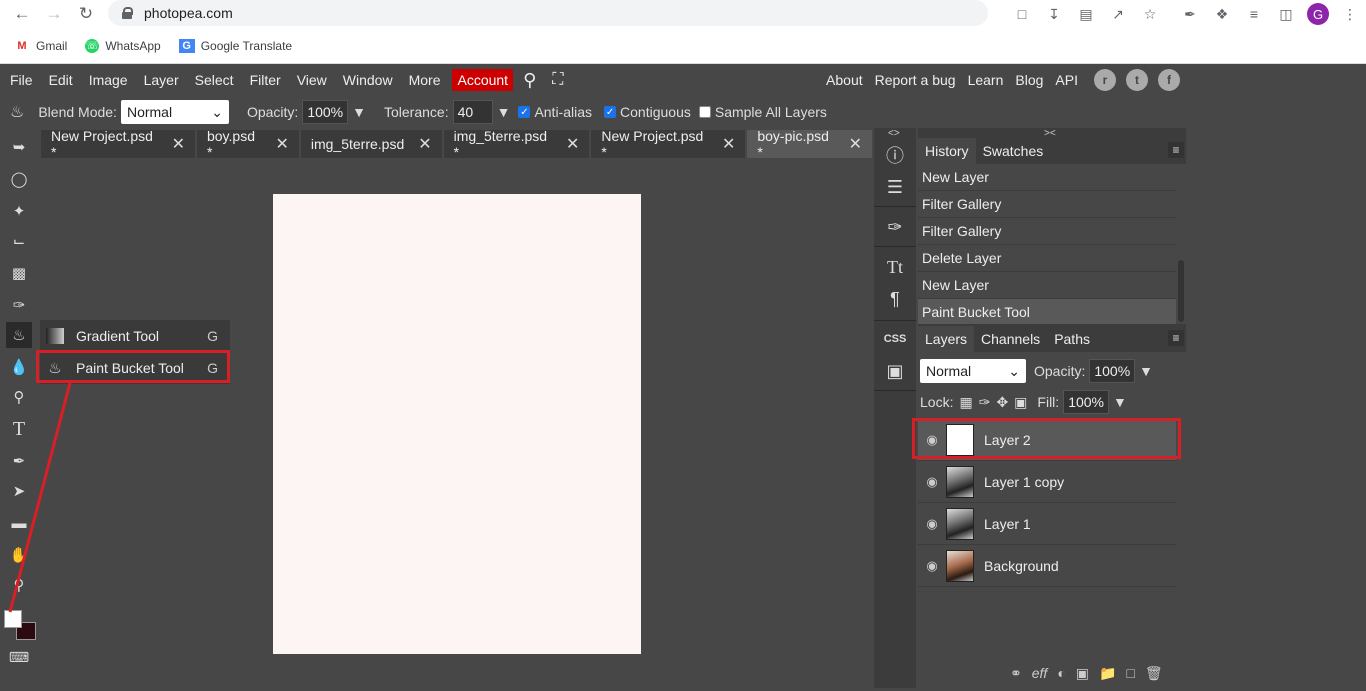  I want to click on more-menu-icon: ⋮, so click(1350, 14).